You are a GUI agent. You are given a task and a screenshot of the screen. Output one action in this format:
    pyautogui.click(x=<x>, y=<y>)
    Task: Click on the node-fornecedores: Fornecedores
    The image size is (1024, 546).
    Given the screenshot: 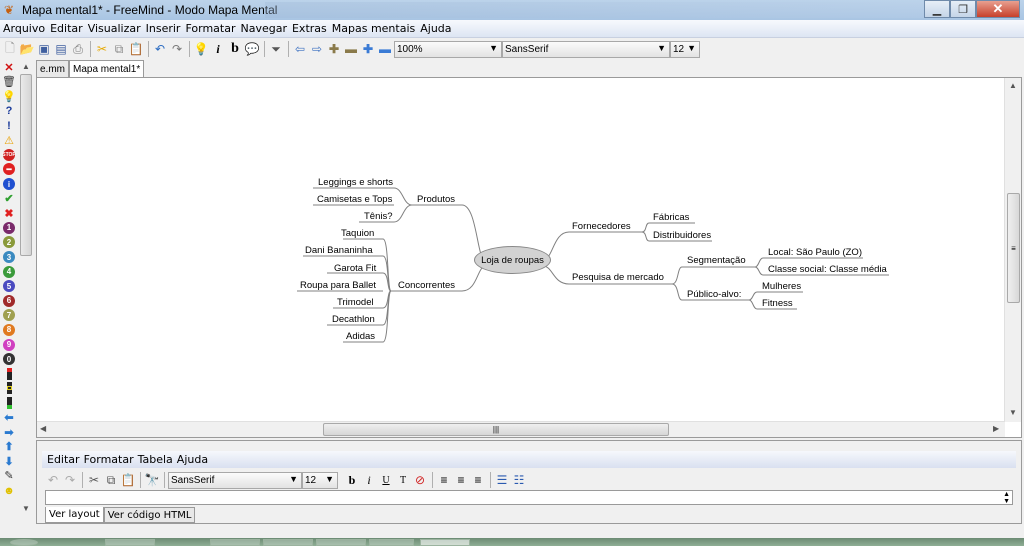 What is the action you would take?
    pyautogui.click(x=601, y=226)
    